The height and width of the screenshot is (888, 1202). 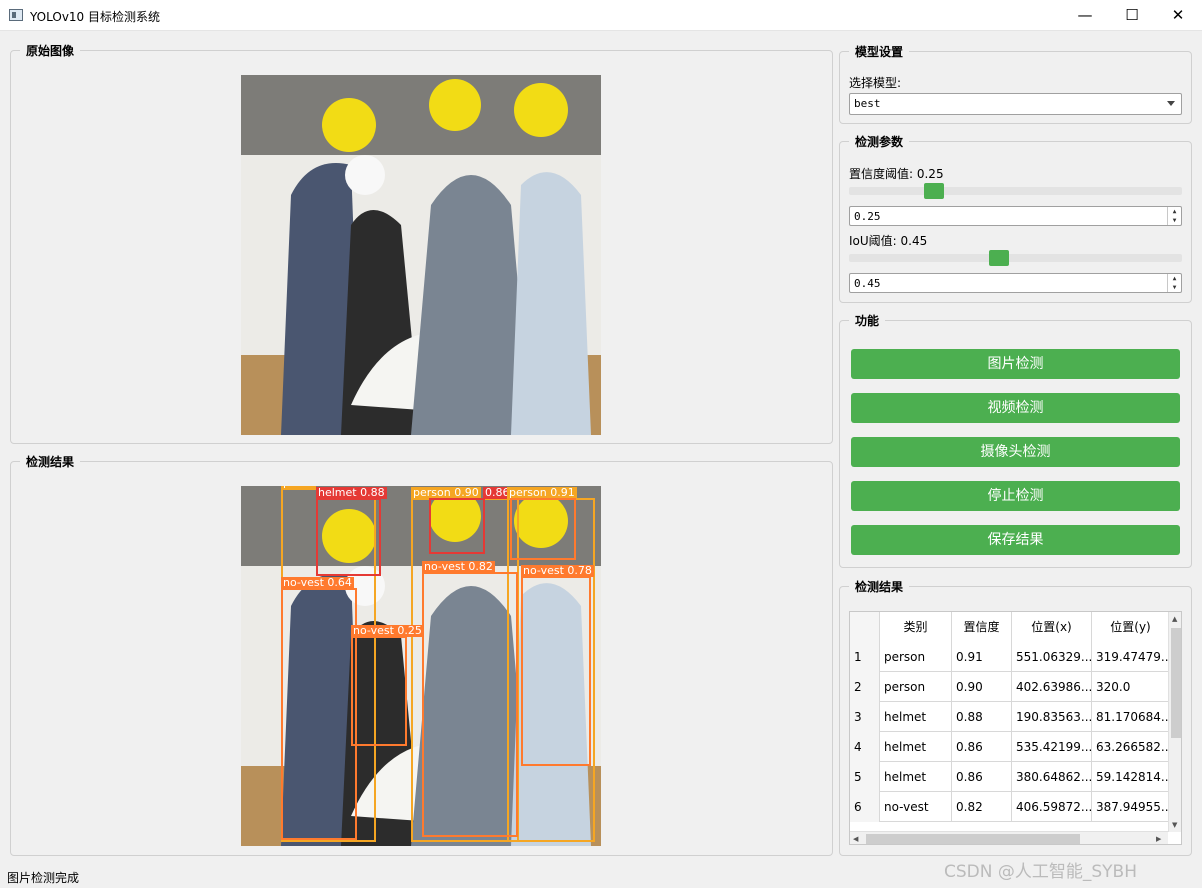 I want to click on column-header: 位置(y), so click(x=1131, y=627).